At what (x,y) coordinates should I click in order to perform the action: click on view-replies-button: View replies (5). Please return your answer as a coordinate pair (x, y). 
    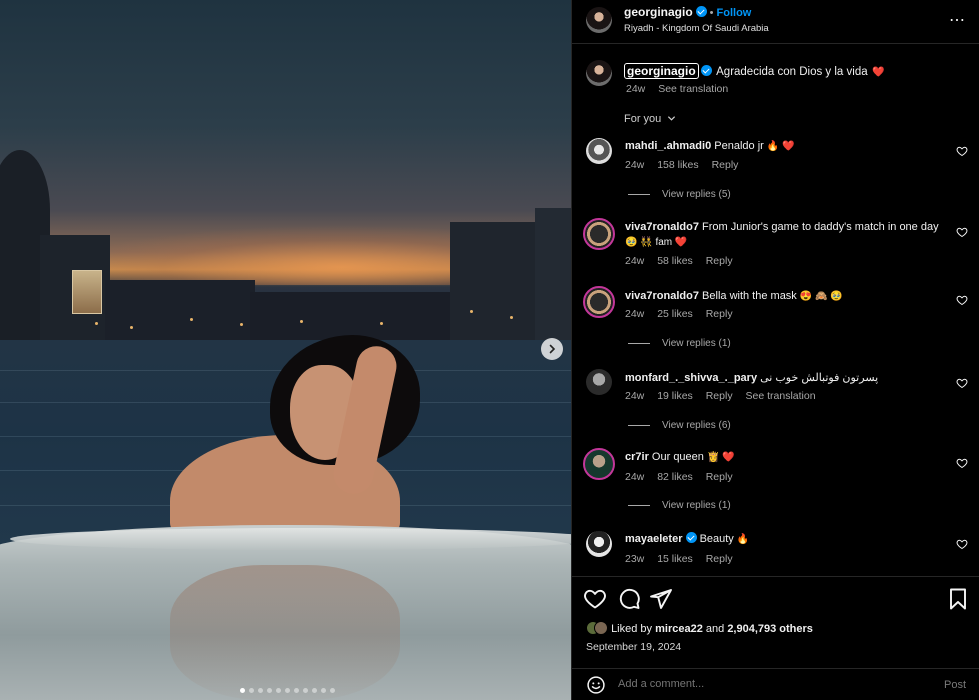
    Looking at the image, I should click on (679, 194).